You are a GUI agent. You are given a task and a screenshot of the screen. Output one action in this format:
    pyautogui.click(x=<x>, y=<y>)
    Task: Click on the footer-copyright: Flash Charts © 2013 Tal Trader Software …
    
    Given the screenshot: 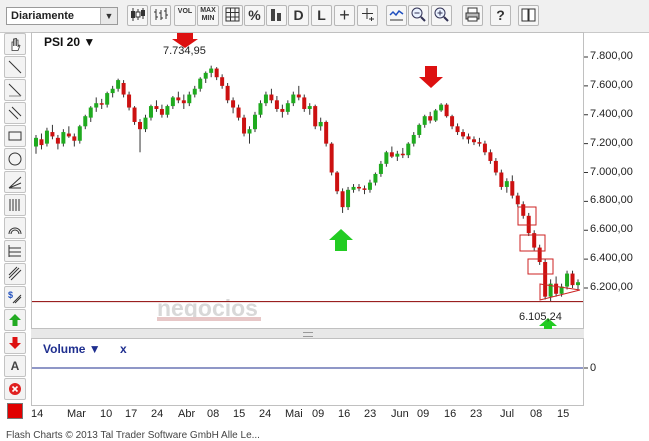 What is the action you would take?
    pyautogui.click(x=133, y=435)
    